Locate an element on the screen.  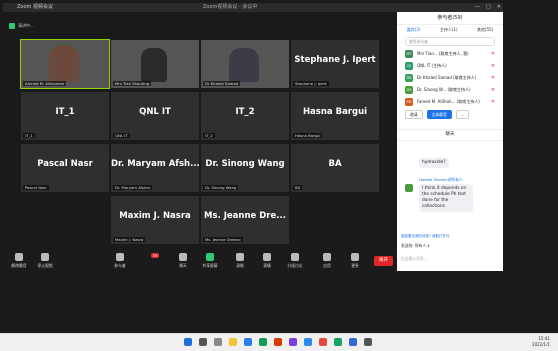
avatar: MT is located at coordinates (409, 54).